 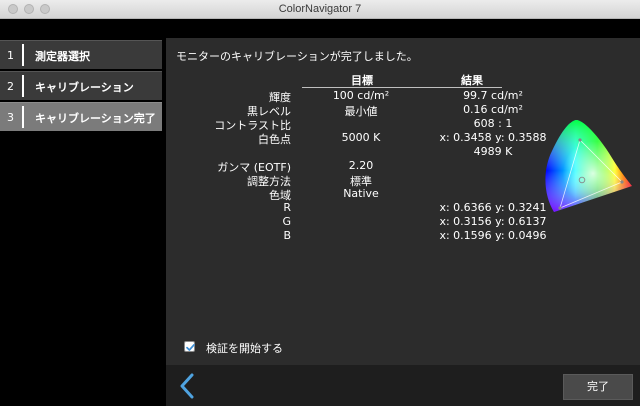 I want to click on column-header-target: 目標, so click(x=362, y=80).